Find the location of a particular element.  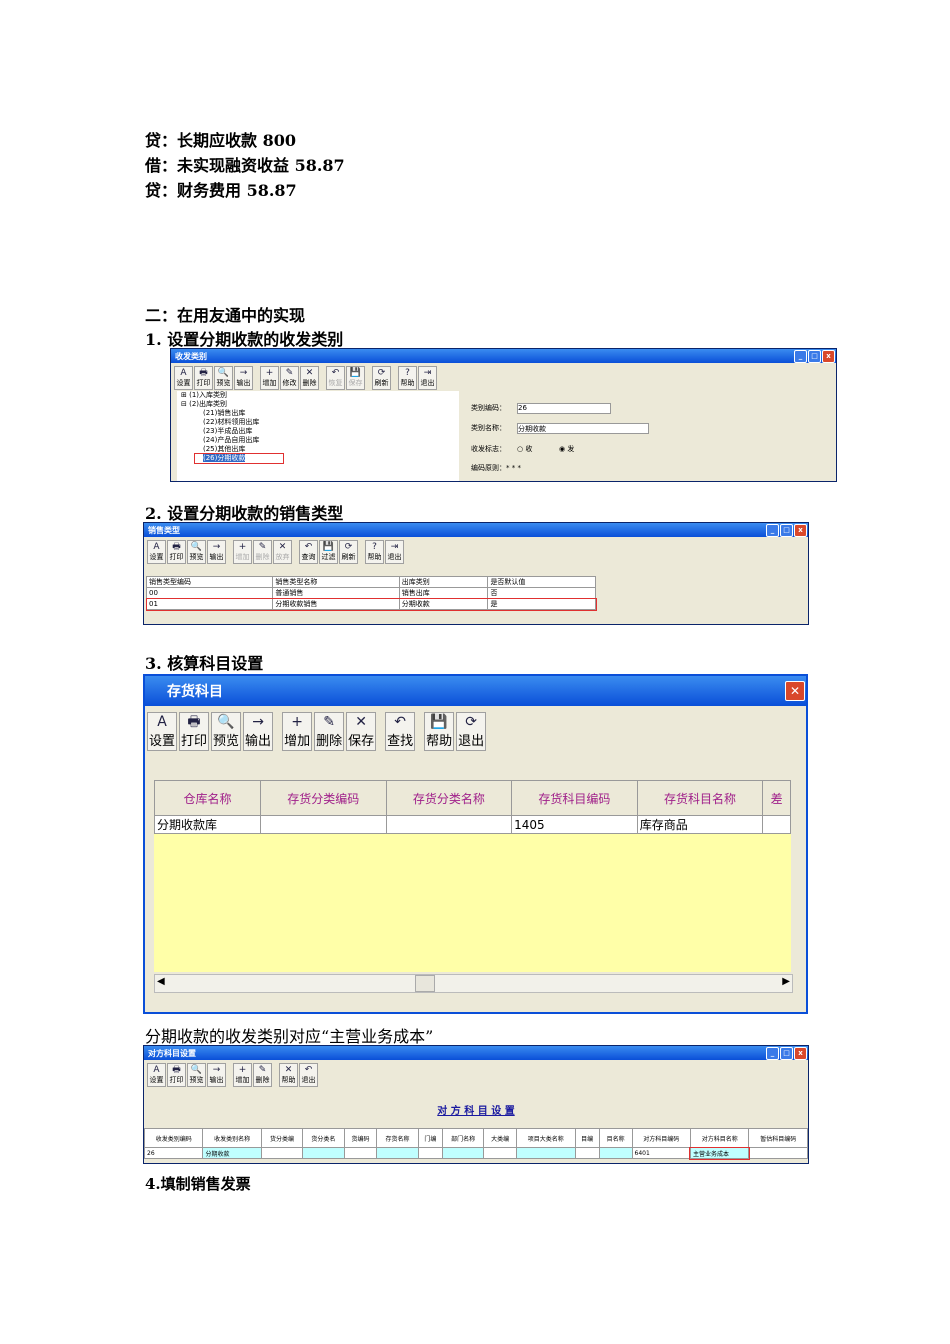

table-row: 分期收款库 1405 库存商品 is located at coordinates (472, 824).